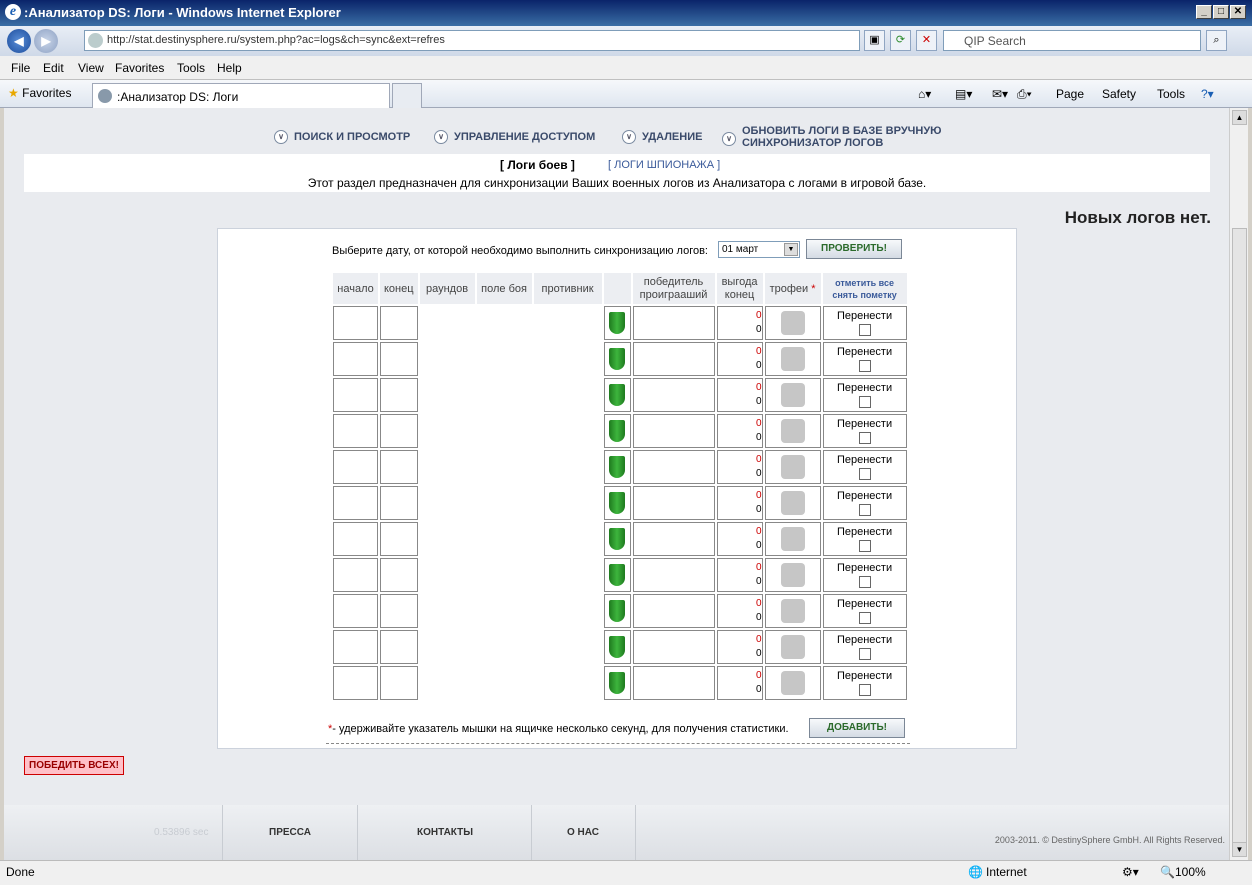 This screenshot has height=885, width=1252. I want to click on nav-access: ∨ УПРАВЛЕНИЕ ДОСТУПОМ, so click(514, 137).